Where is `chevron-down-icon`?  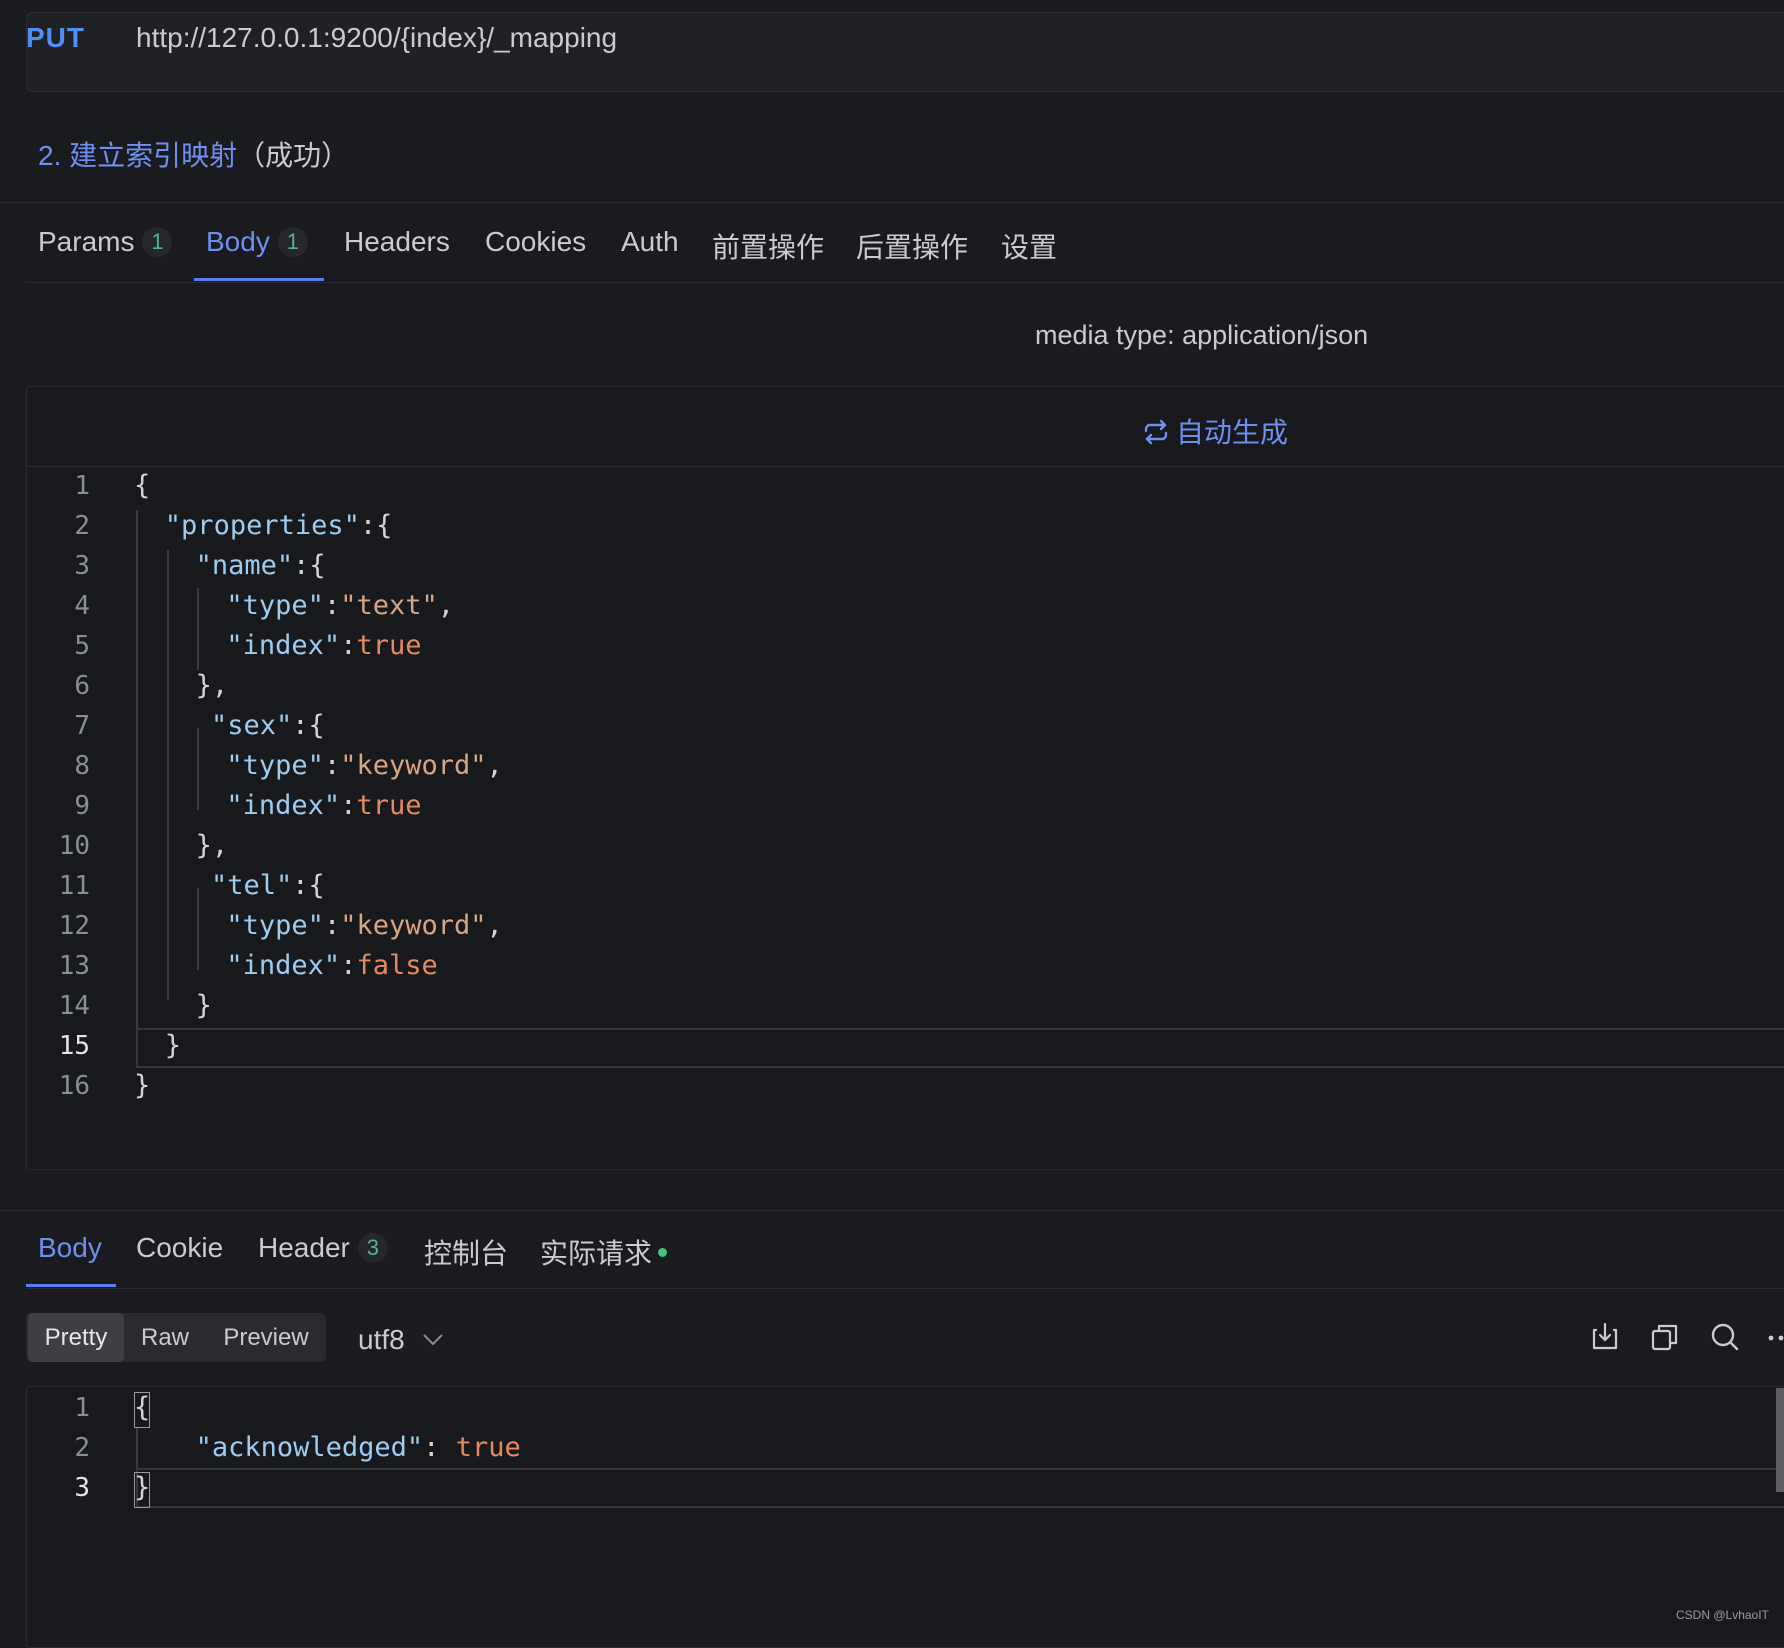
chevron-down-icon is located at coordinates (433, 1338).